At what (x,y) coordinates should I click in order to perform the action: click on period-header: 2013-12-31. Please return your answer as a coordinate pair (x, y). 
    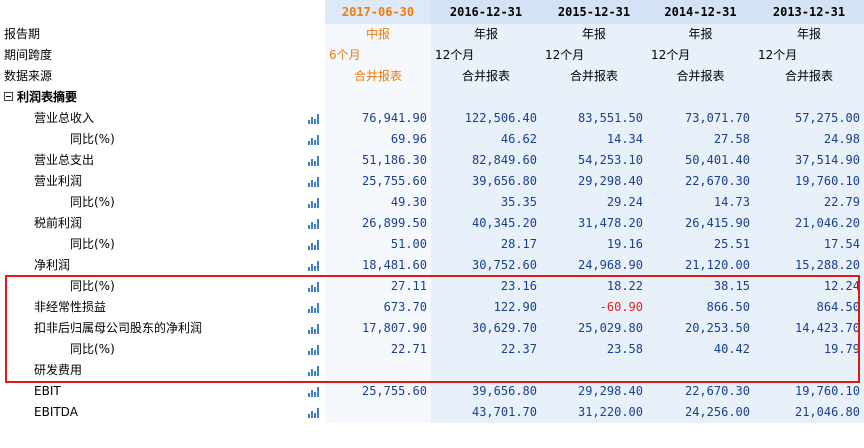
    Looking at the image, I should click on (809, 12).